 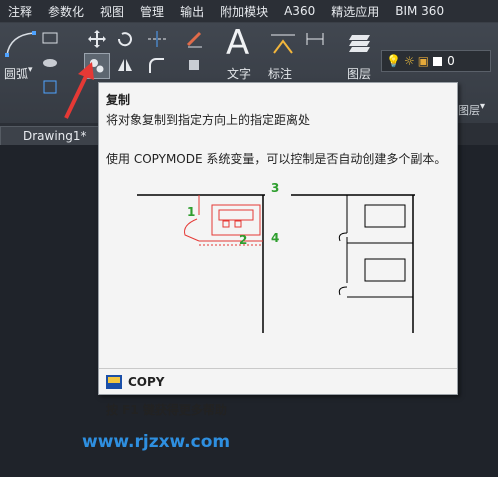 I want to click on arc-label: 圆弧, so click(x=16, y=73).